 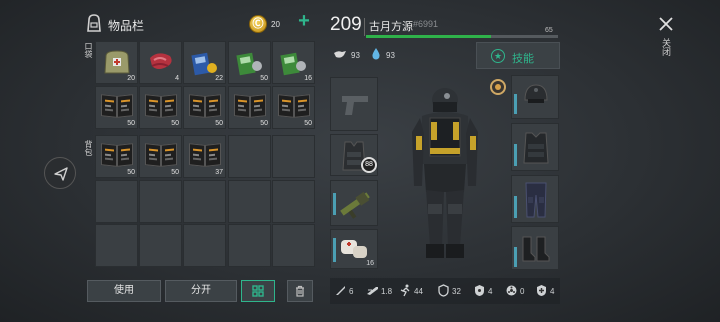 What do you see at coordinates (364, 27) in the screenshot?
I see `level-divider` at bounding box center [364, 27].